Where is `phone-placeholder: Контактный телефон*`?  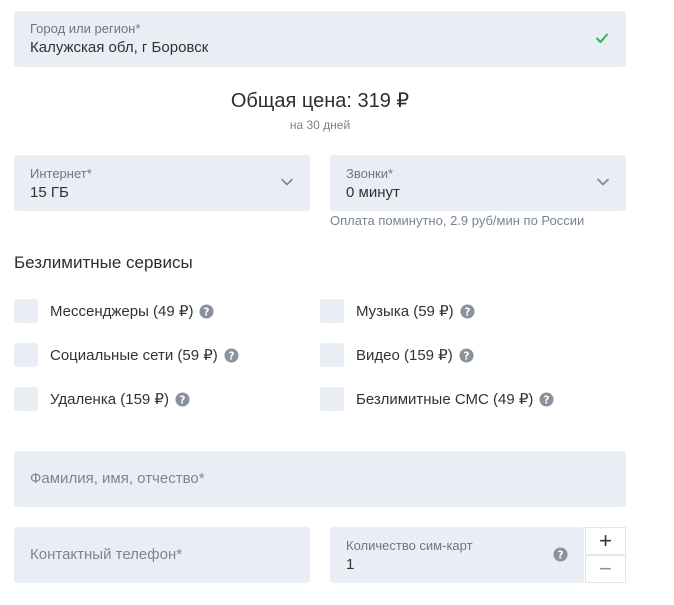 phone-placeholder: Контактный телефон* is located at coordinates (106, 554).